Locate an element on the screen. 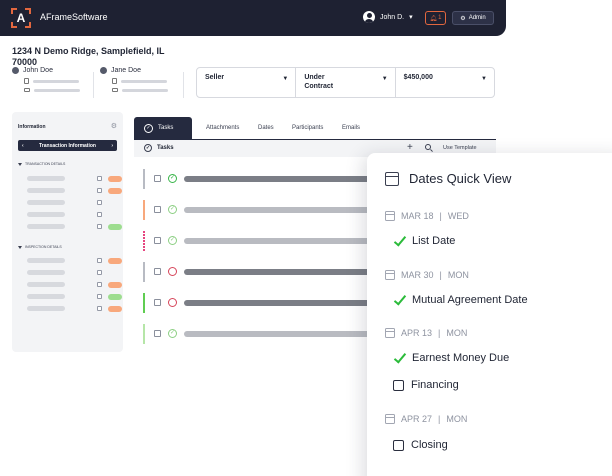 The height and width of the screenshot is (476, 612). chevron-left-icon: ‹ is located at coordinates (23, 146).